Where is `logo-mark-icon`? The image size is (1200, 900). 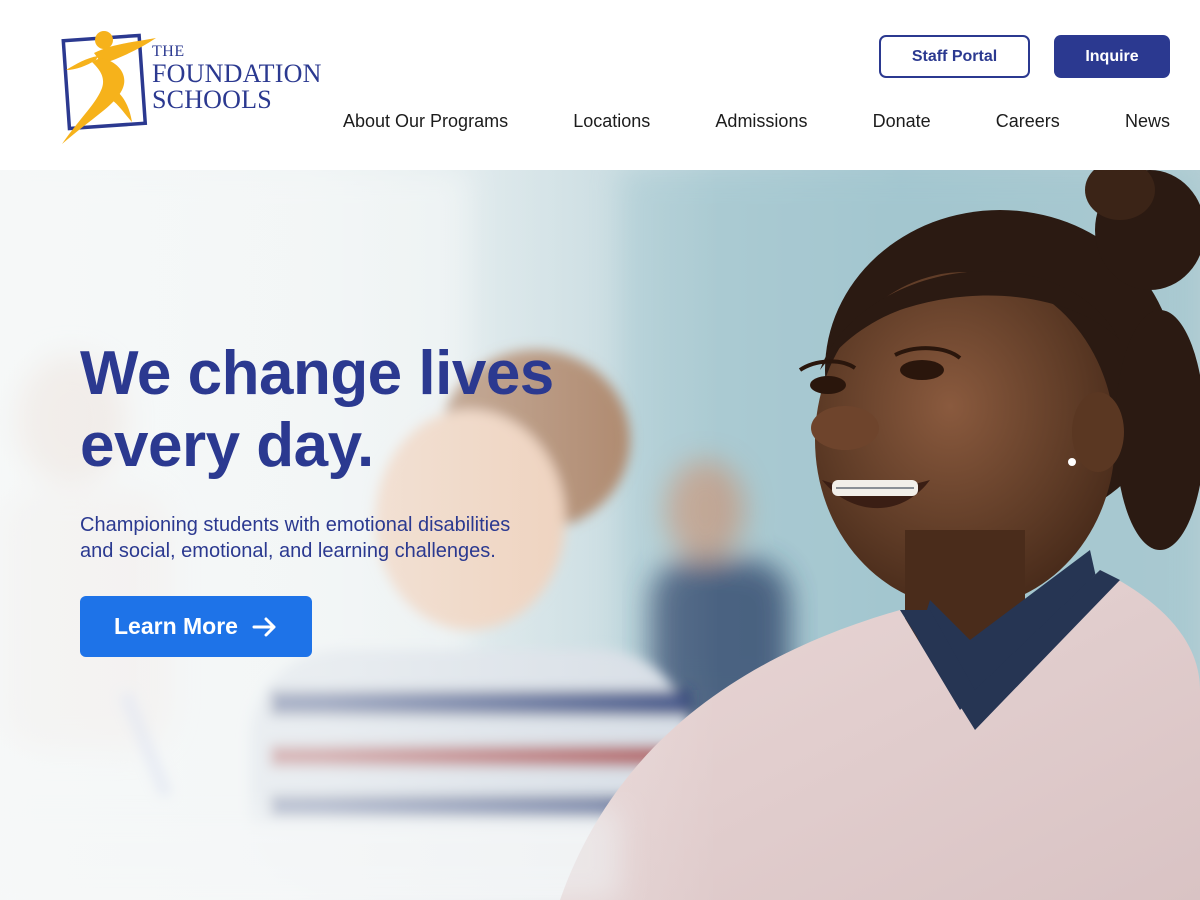
logo-mark-icon is located at coordinates (108, 87).